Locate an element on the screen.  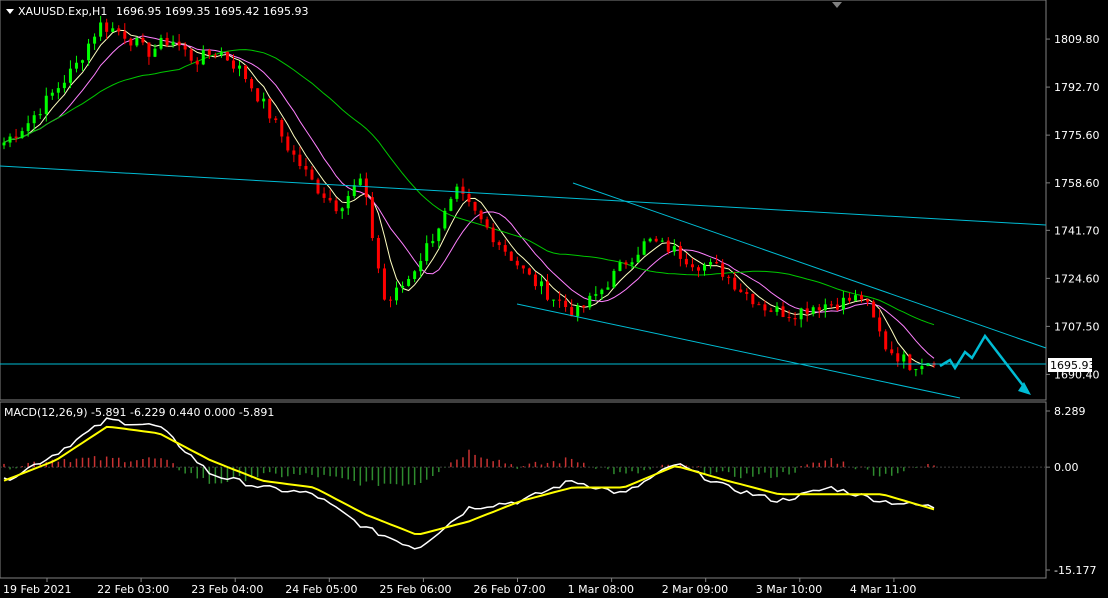
current-price-label: 1695.93 is located at coordinates (1072, 365).